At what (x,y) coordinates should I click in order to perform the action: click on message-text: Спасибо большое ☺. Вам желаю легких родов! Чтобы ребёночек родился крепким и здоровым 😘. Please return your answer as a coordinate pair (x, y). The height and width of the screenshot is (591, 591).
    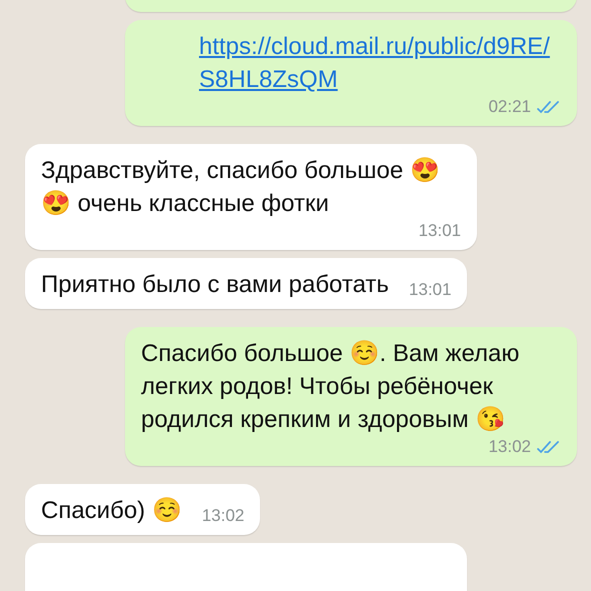
    Looking at the image, I should click on (330, 387).